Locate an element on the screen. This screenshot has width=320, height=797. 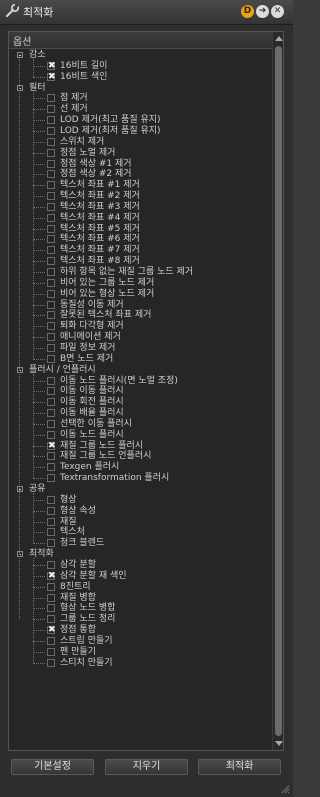
tree-item: ✖ 삼각 분할 재 색인 is located at coordinates (140, 576).